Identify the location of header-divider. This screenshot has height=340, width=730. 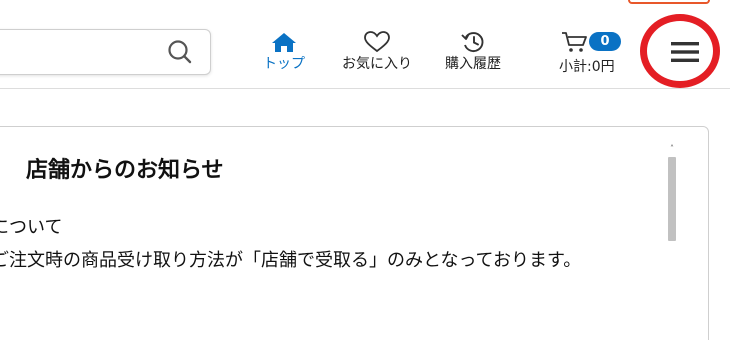
(365, 88).